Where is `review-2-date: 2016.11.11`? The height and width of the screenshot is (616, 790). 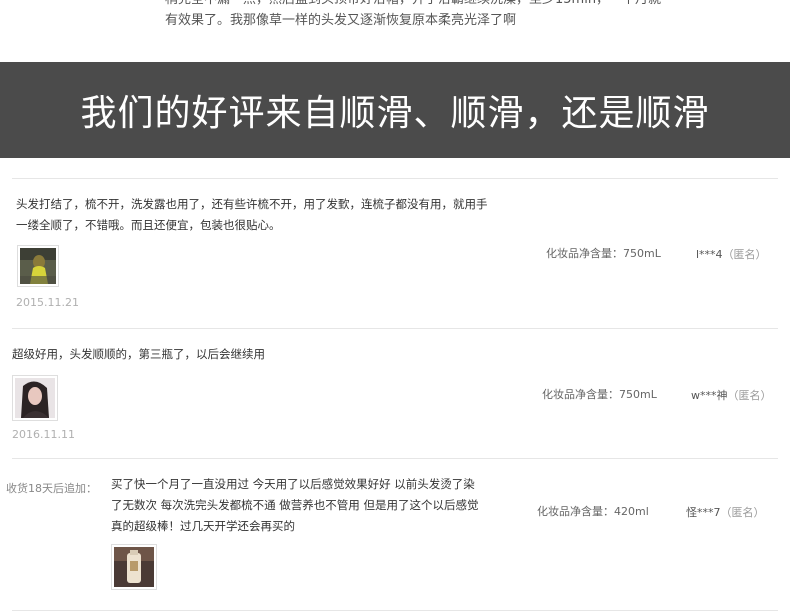
review-2-date: 2016.11.11 is located at coordinates (43, 434).